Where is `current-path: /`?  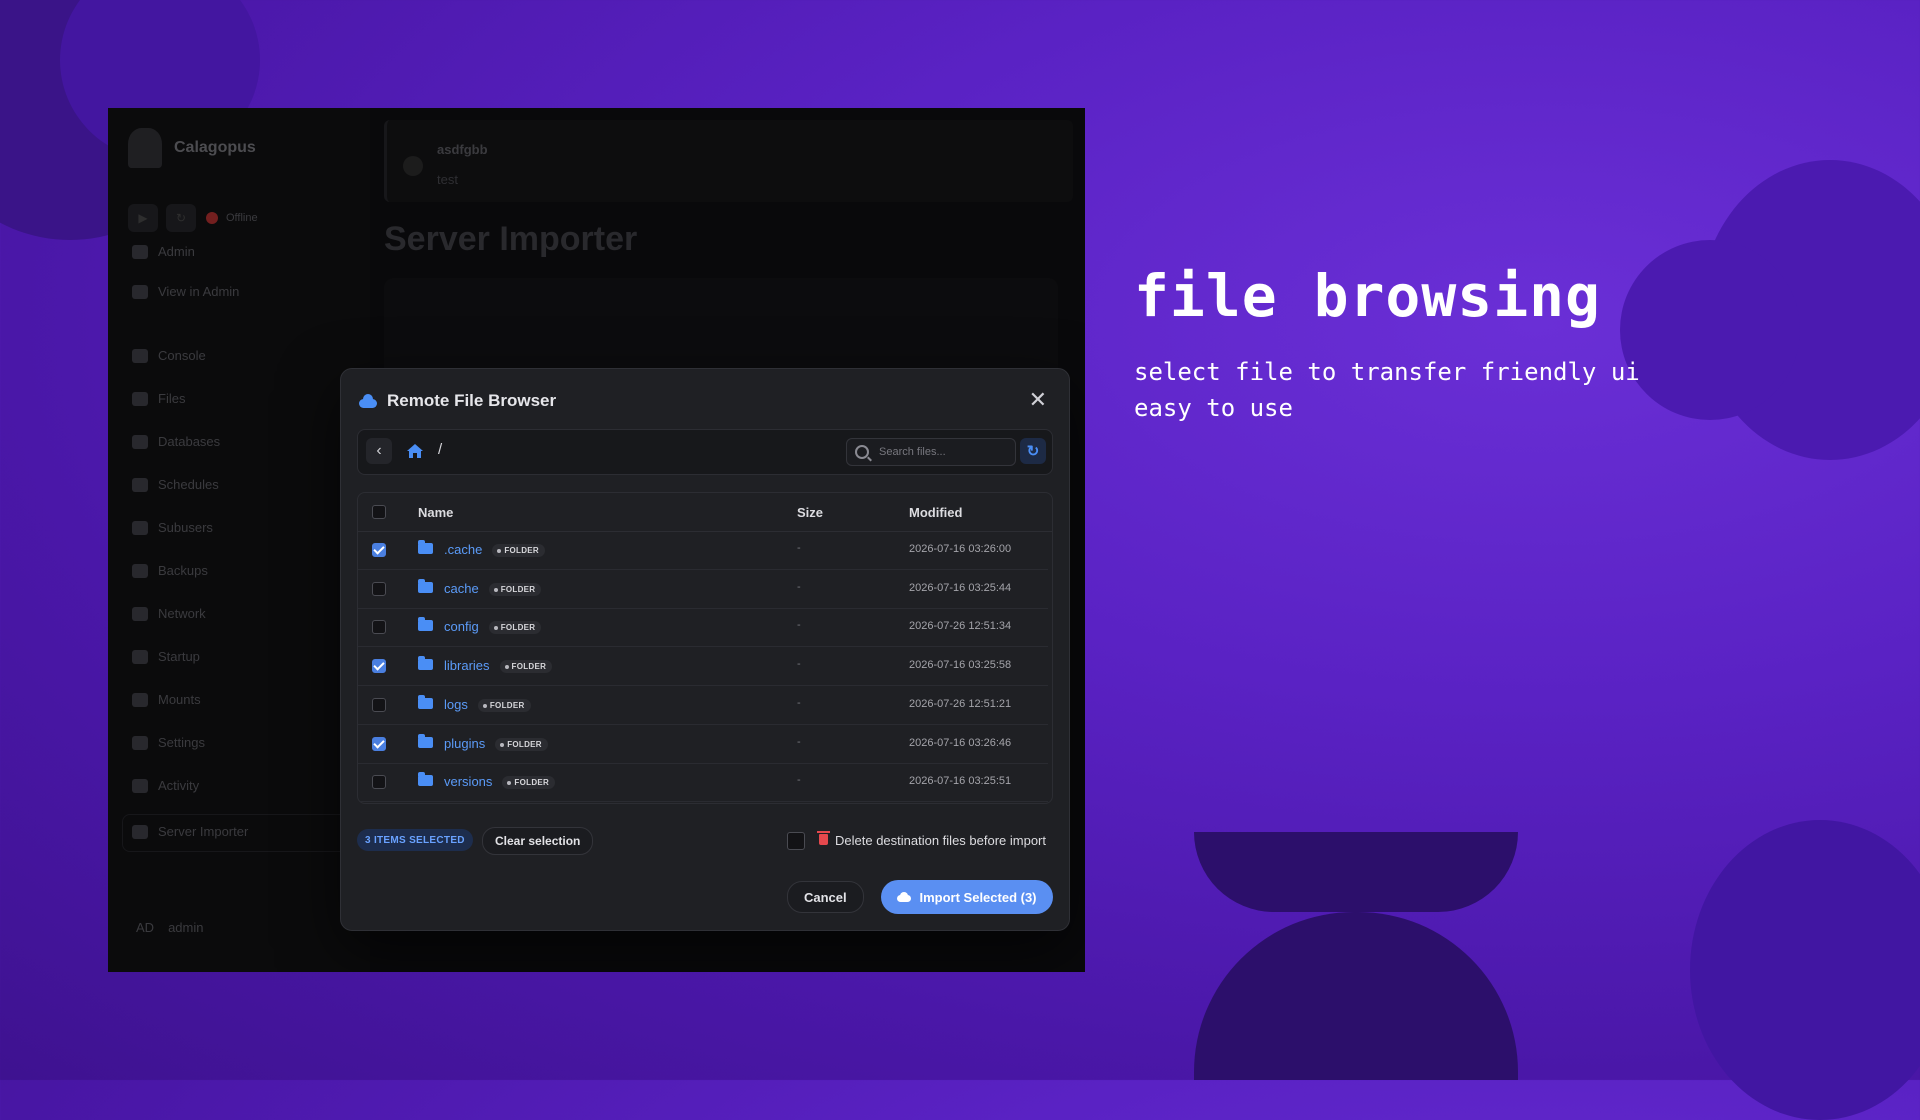
current-path: / is located at coordinates (440, 449).